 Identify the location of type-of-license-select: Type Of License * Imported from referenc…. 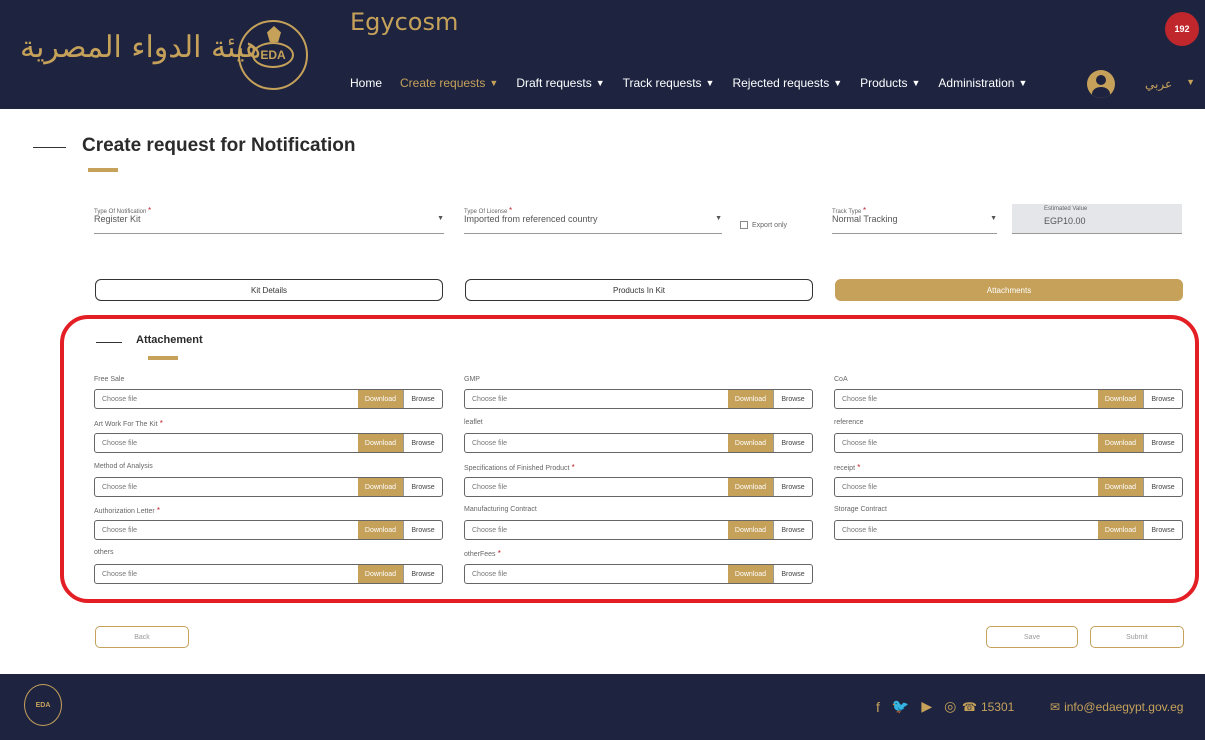
(593, 220).